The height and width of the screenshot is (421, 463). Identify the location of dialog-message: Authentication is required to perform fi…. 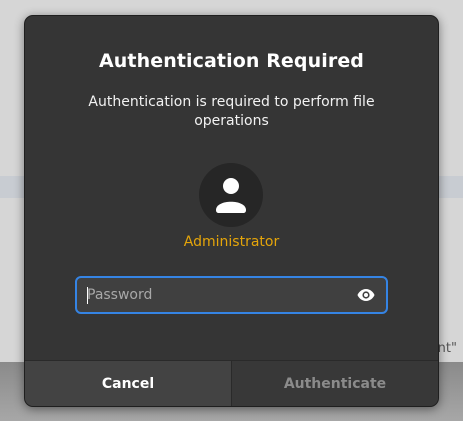
(231, 111).